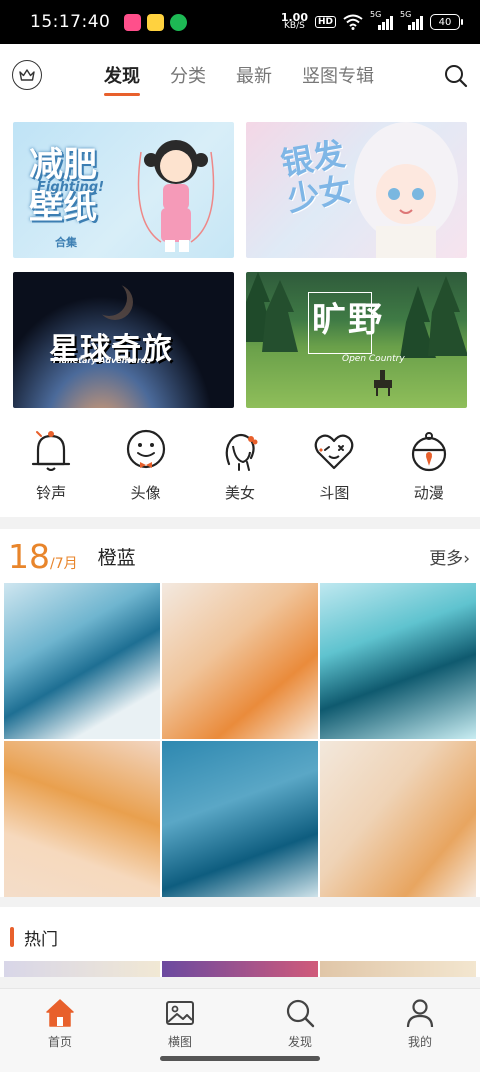 The width and height of the screenshot is (480, 1072). Describe the element at coordinates (70, 22) in the screenshot. I see `status-time: 15:17:40` at that location.